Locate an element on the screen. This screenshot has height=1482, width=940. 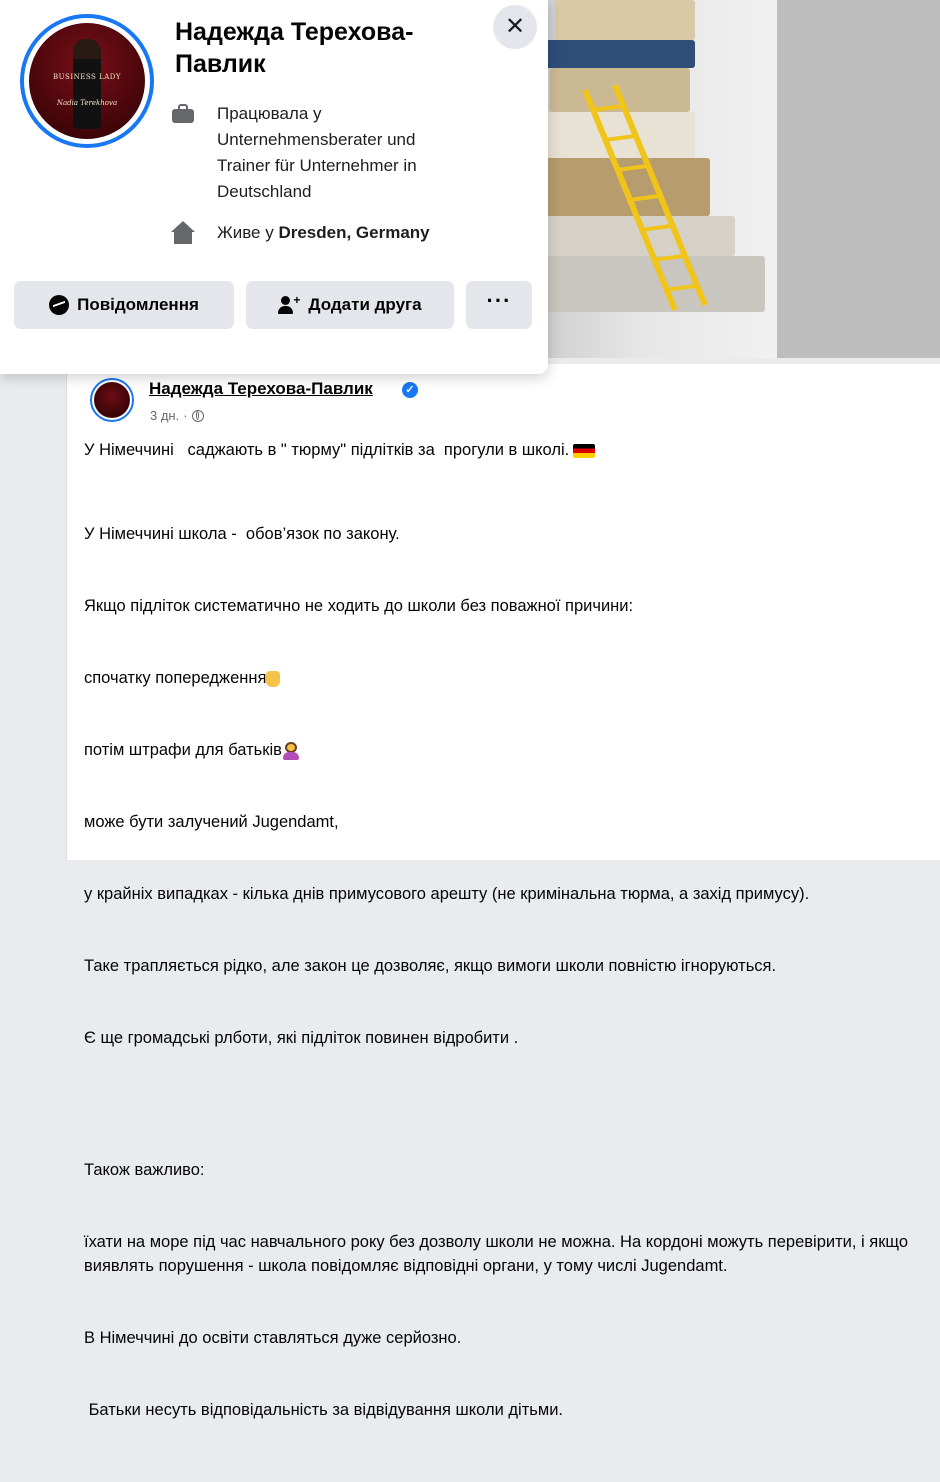
post-author-name: Надежда Терехова-Павлик is located at coordinates (261, 389).